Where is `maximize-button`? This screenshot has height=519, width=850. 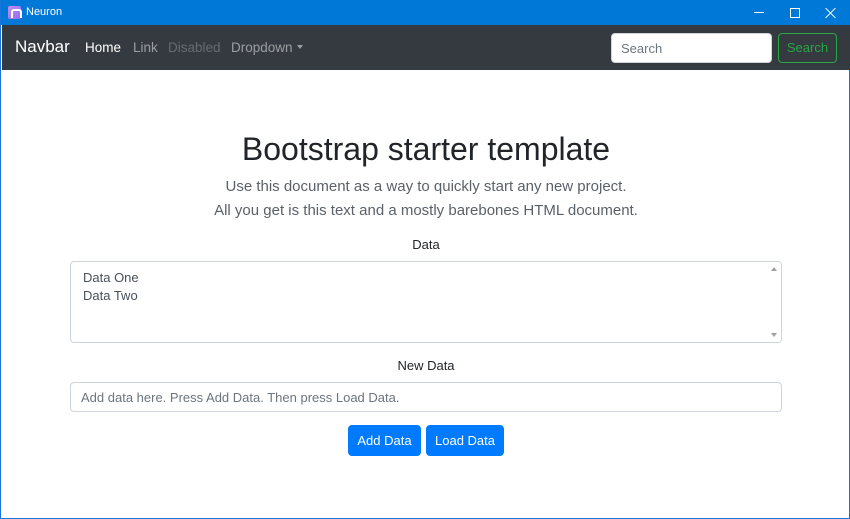 maximize-button is located at coordinates (795, 12).